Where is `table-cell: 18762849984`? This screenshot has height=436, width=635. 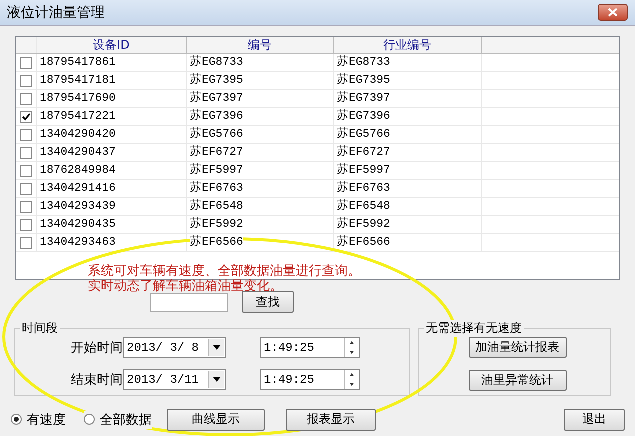 table-cell: 18762849984 is located at coordinates (112, 170).